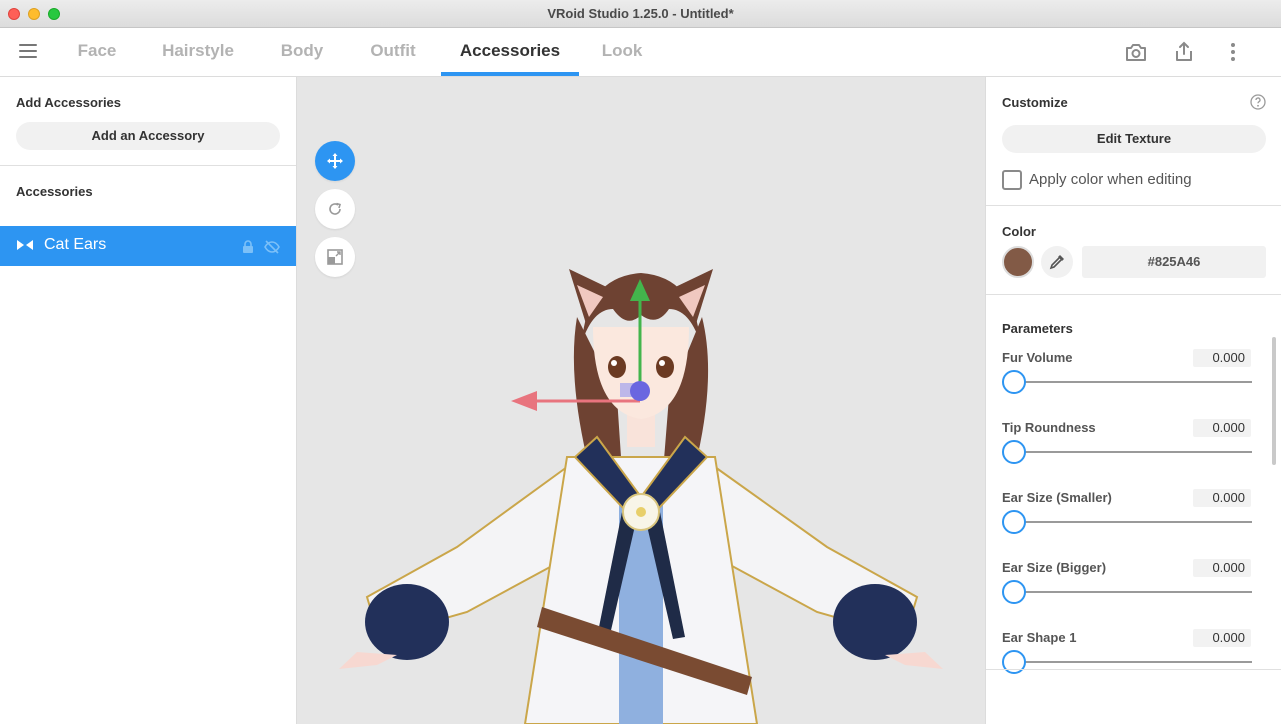 The height and width of the screenshot is (724, 1281). I want to click on visibility-off-icon, so click(272, 247).